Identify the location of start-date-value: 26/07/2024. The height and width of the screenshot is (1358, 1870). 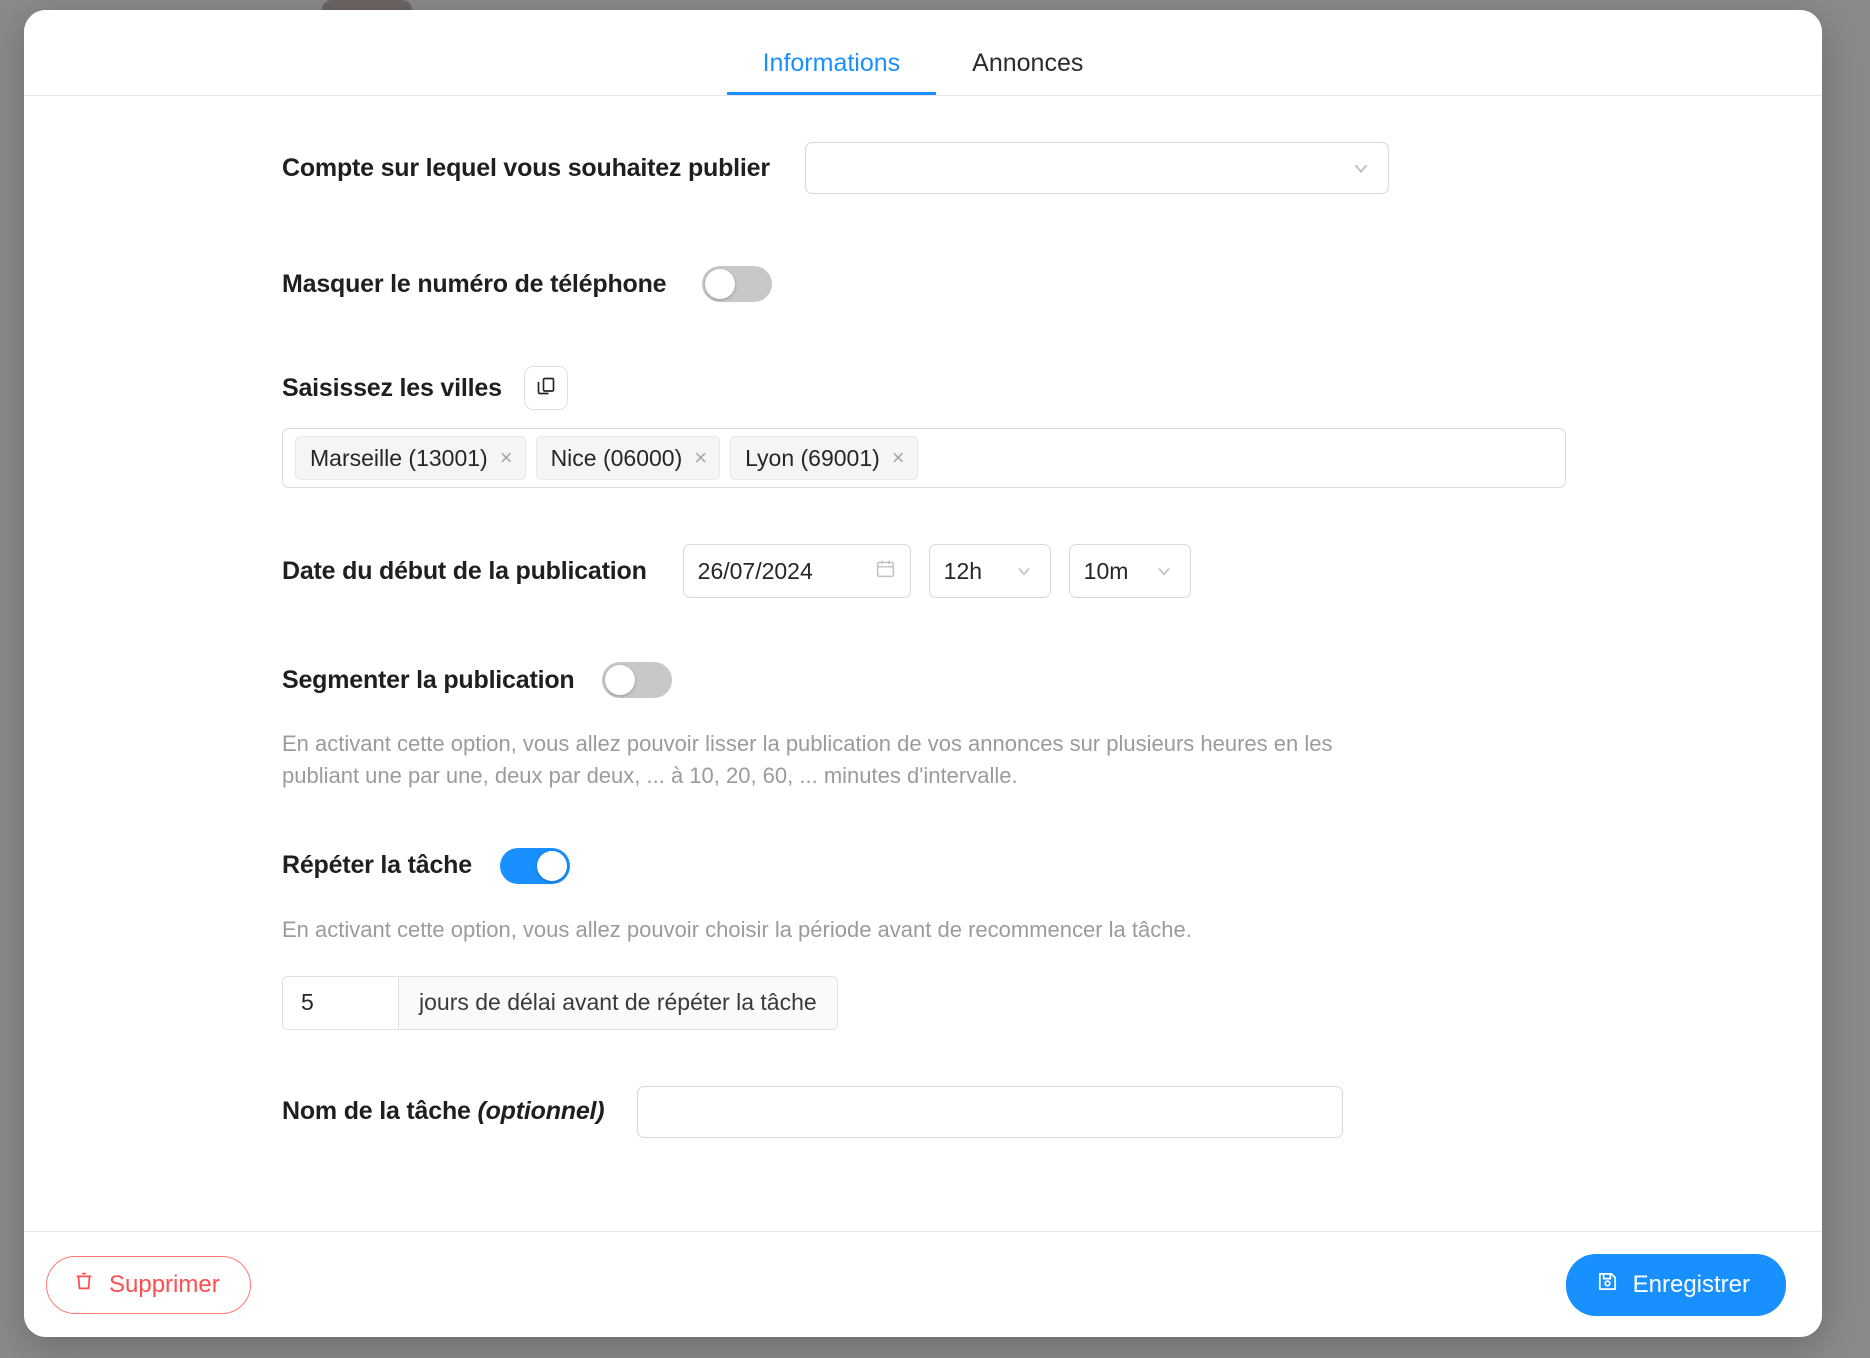
(755, 570).